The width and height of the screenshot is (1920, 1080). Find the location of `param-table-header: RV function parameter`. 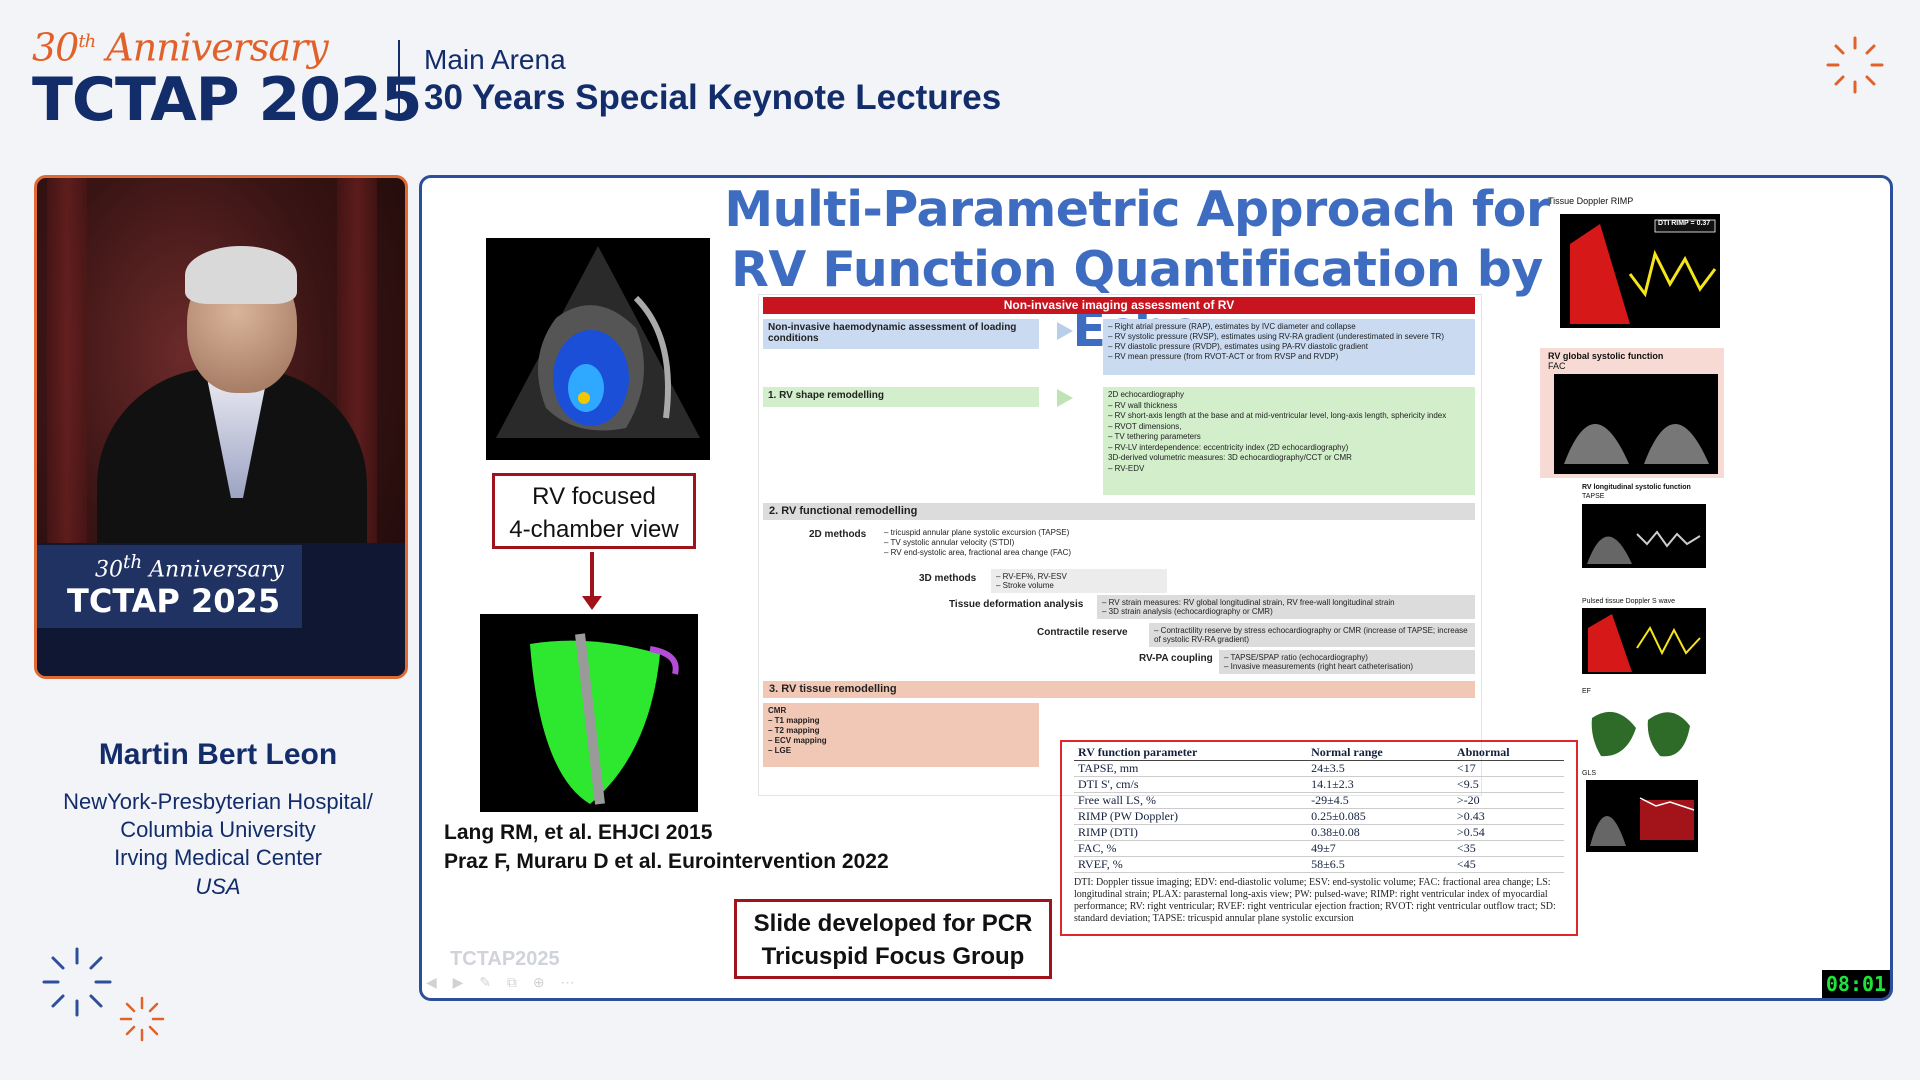

param-table-header: RV function parameter is located at coordinates (1191, 753).